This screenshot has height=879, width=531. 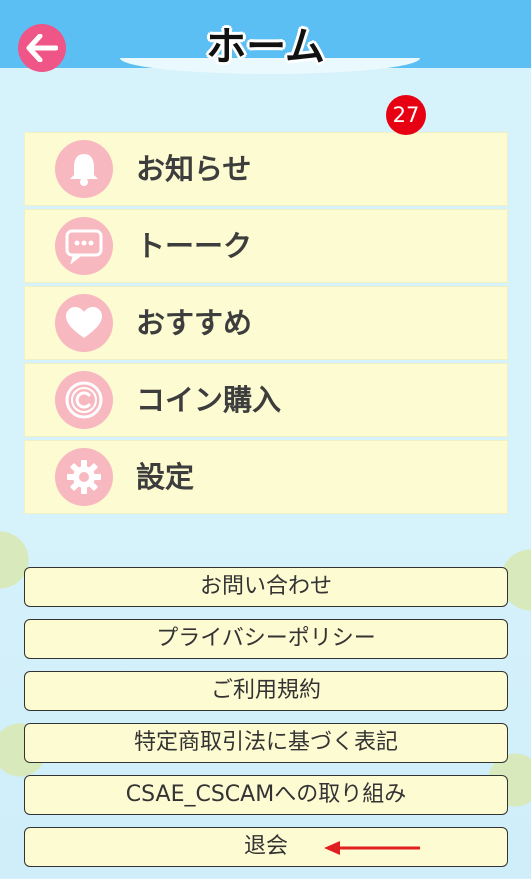 I want to click on withdraw-button: 退会, so click(x=266, y=847).